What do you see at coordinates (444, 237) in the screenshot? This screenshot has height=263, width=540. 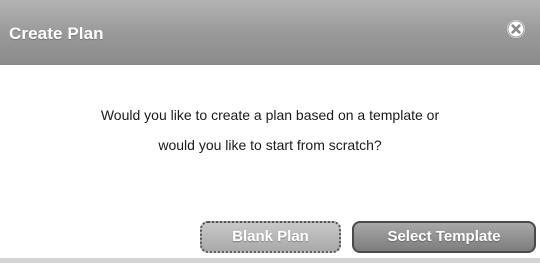 I see `select-template-button: Select Template` at bounding box center [444, 237].